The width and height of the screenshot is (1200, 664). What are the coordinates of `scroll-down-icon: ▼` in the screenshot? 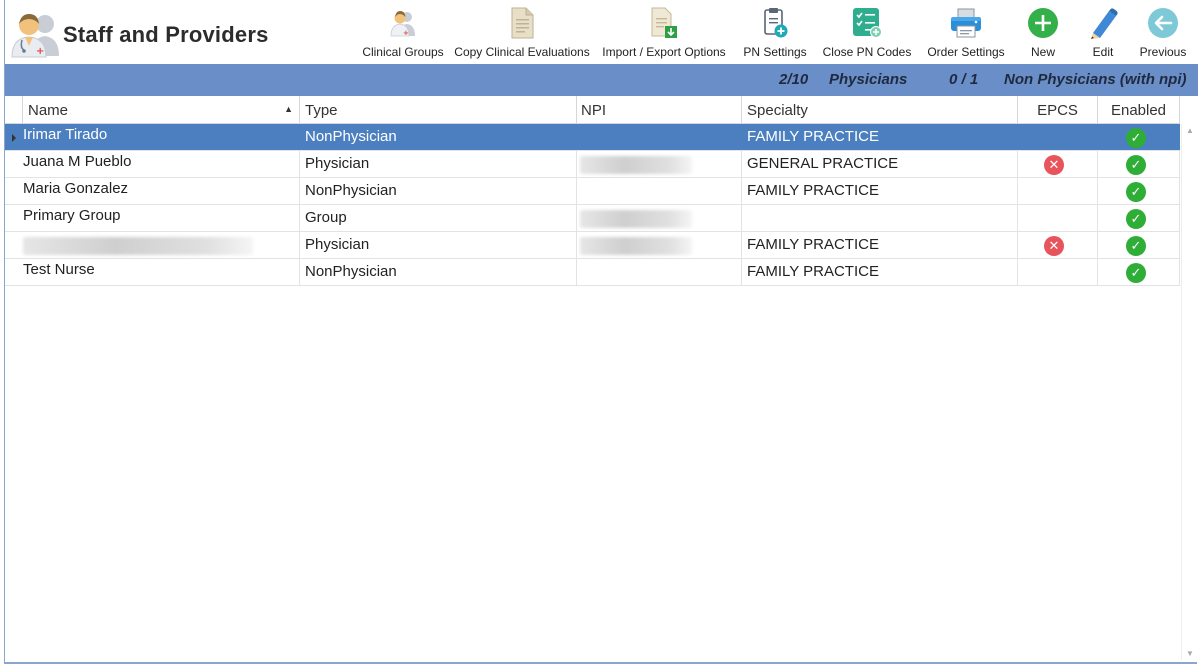 It's located at (1190, 653).